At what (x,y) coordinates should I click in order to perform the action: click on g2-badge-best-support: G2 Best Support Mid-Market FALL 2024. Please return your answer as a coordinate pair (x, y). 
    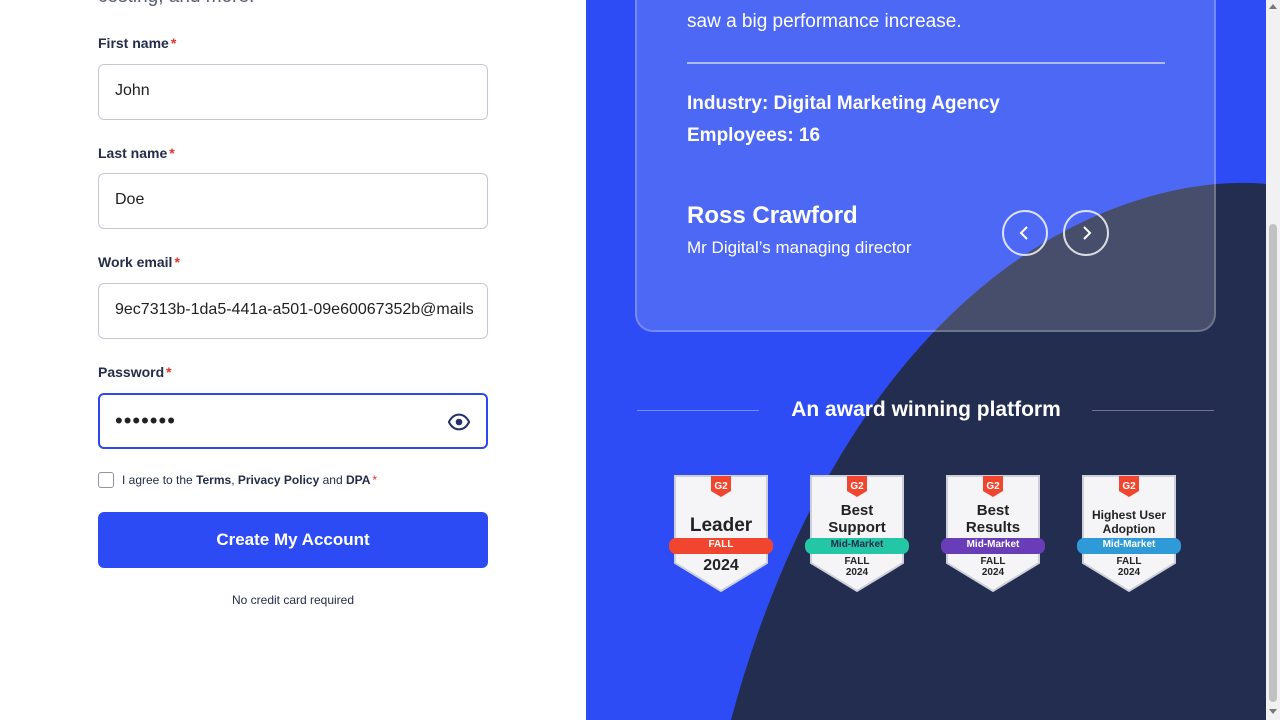
    Looking at the image, I should click on (857, 534).